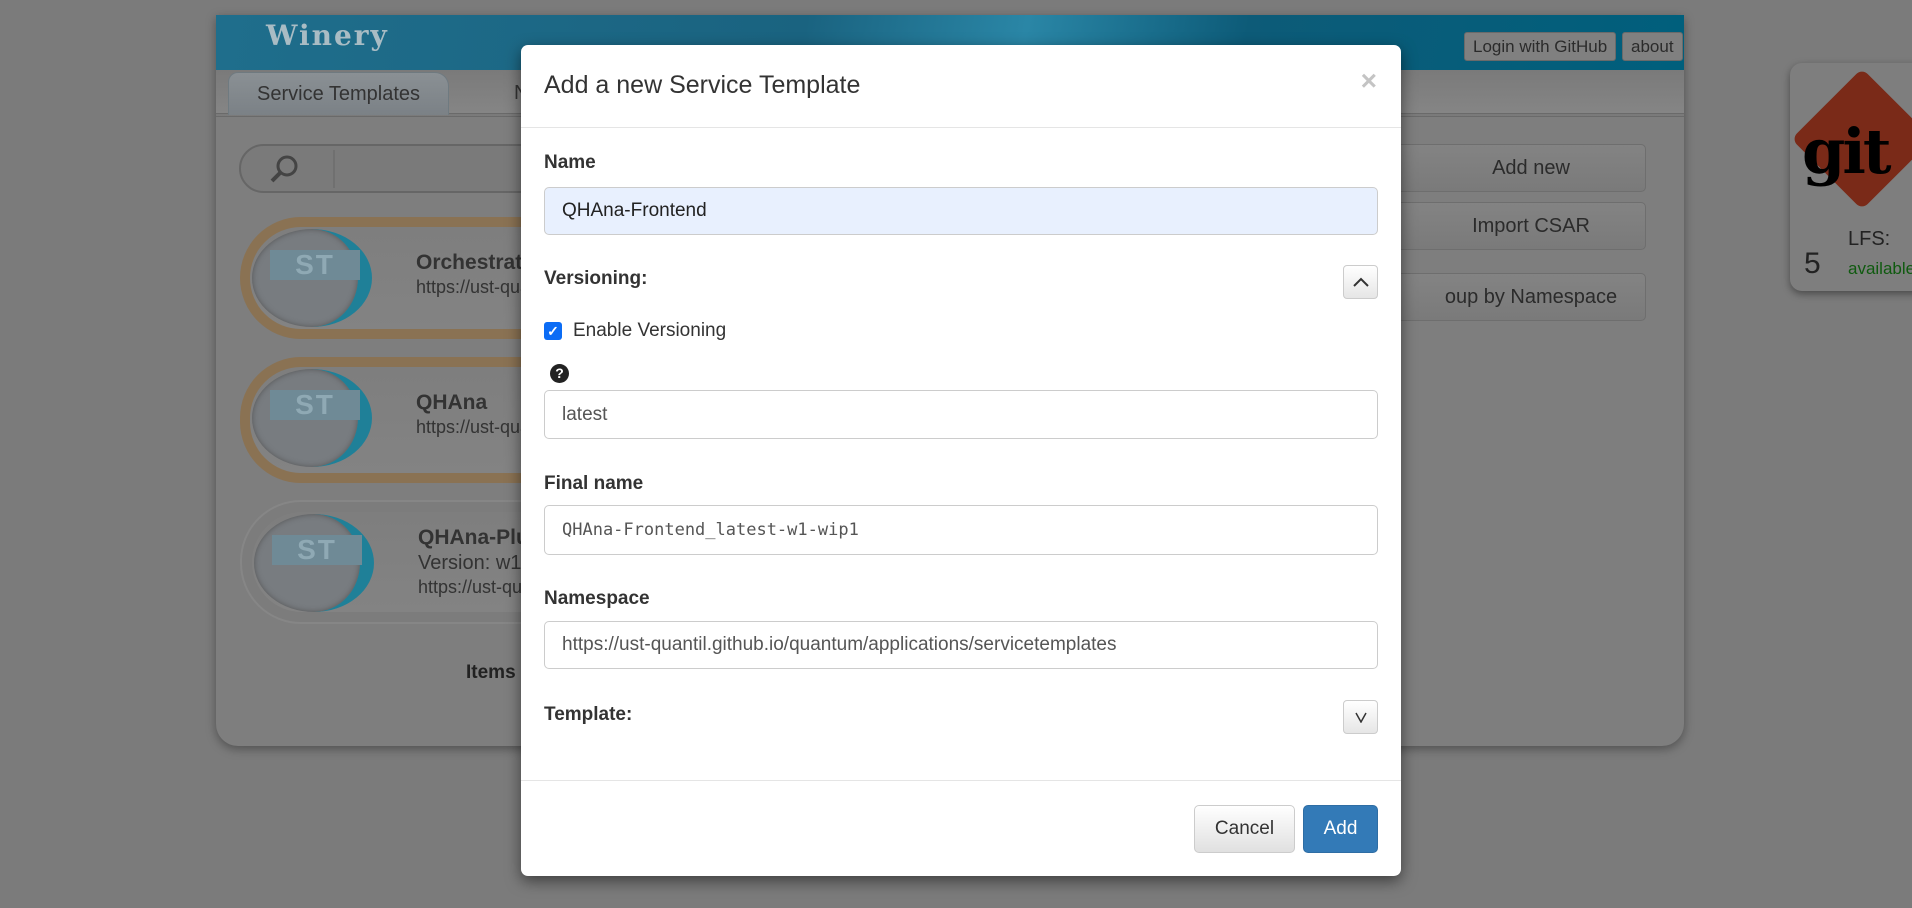  I want to click on enable-versioning-label: Enable Versioning, so click(650, 330).